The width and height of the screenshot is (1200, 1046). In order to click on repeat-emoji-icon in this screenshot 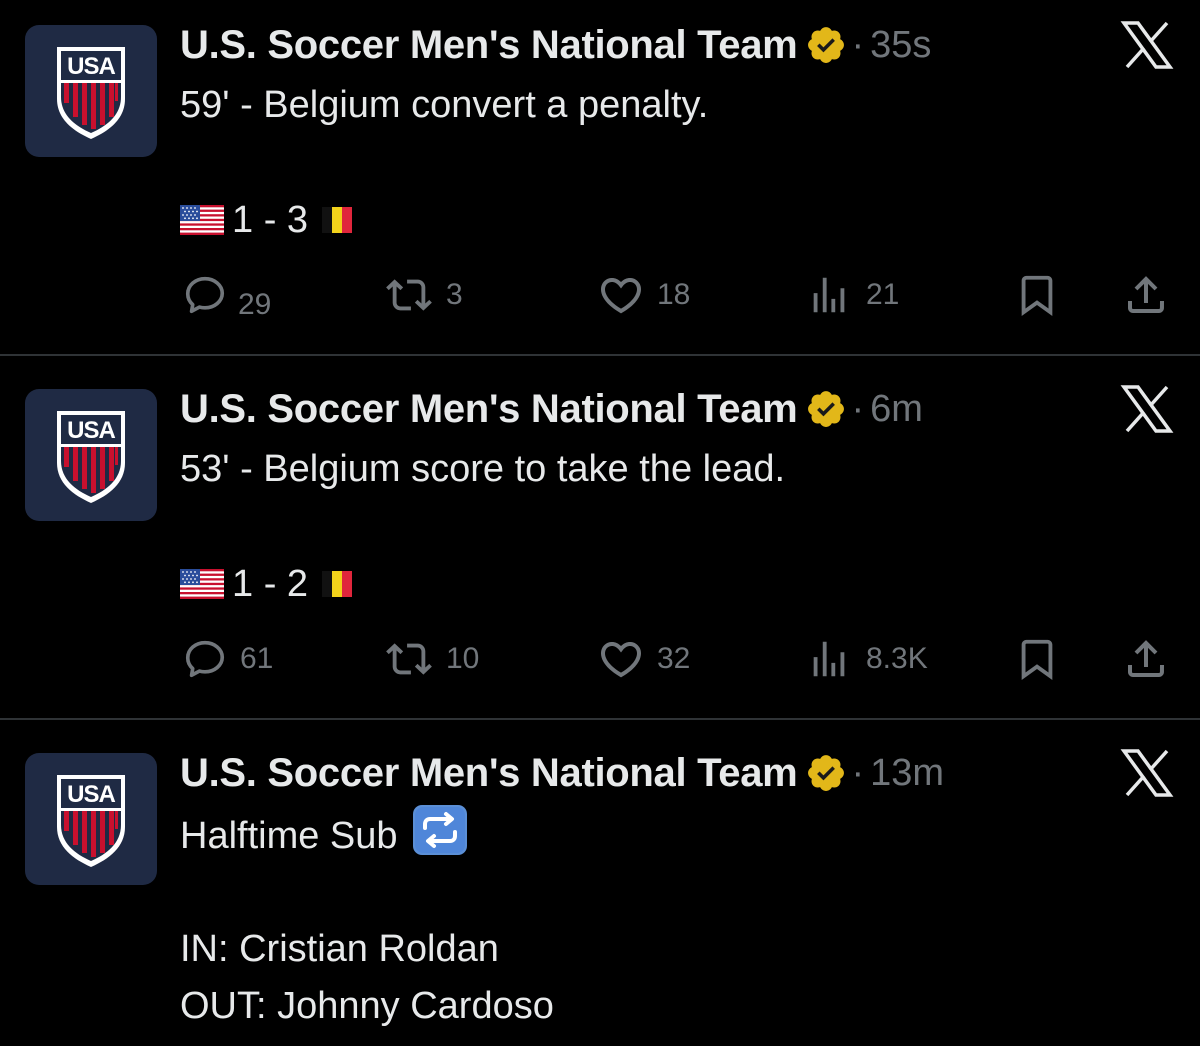, I will do `click(440, 830)`.